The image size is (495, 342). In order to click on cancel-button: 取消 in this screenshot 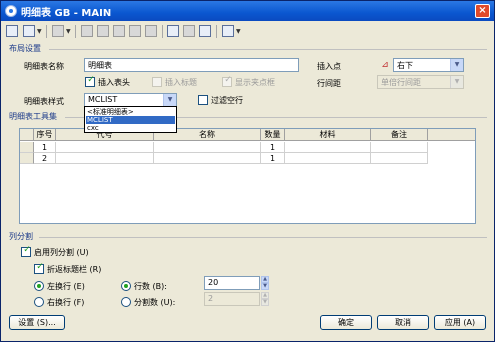, I will do `click(403, 322)`.